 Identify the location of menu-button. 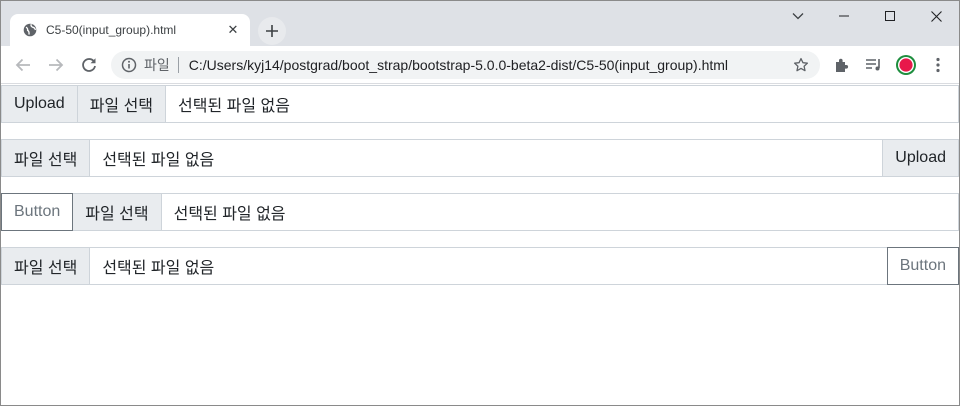
(938, 65).